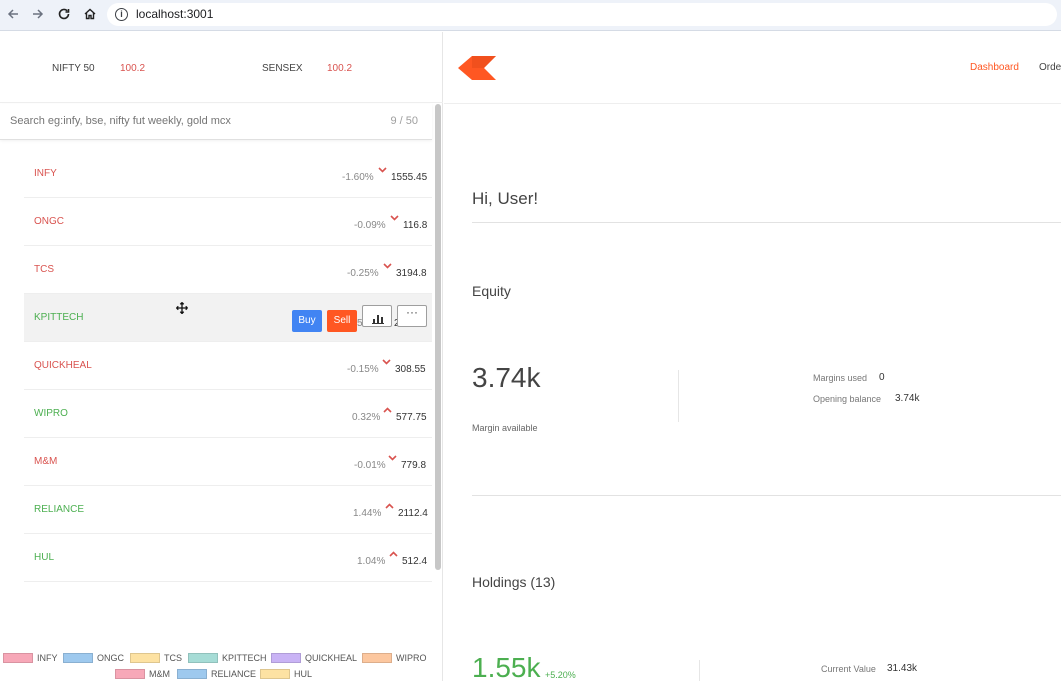  Describe the element at coordinates (1050, 67) in the screenshot. I see `nav-orders-link: Orde` at that location.